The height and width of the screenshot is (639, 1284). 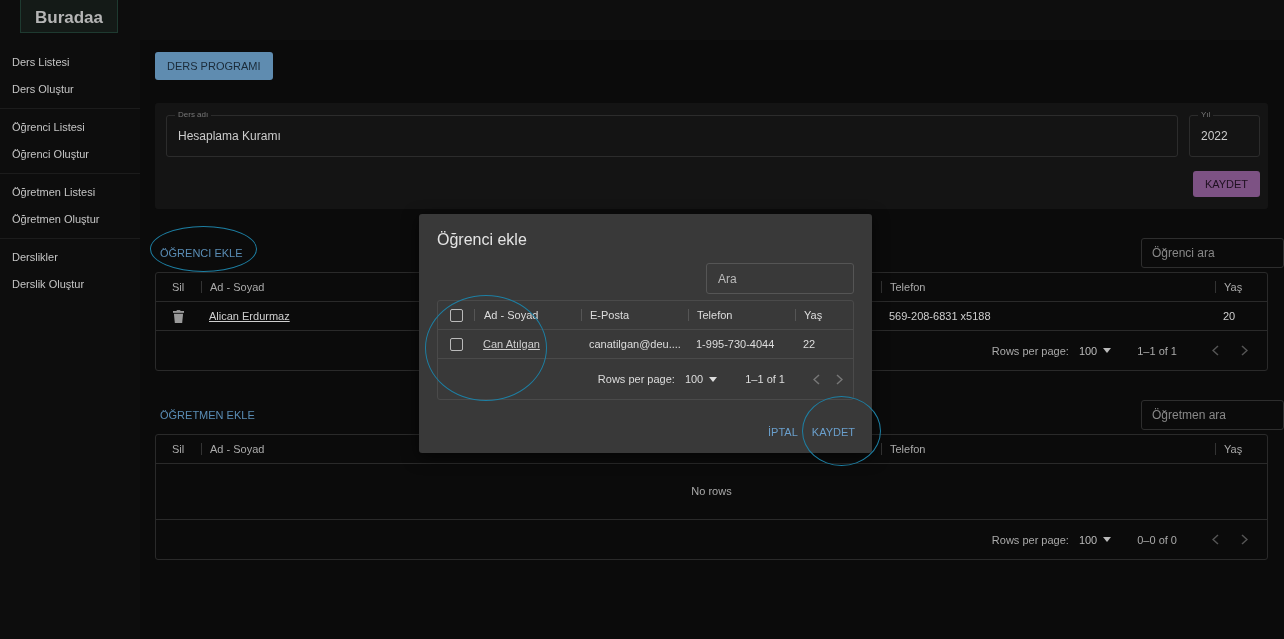 I want to click on field-label: Ders adı, so click(x=193, y=114).